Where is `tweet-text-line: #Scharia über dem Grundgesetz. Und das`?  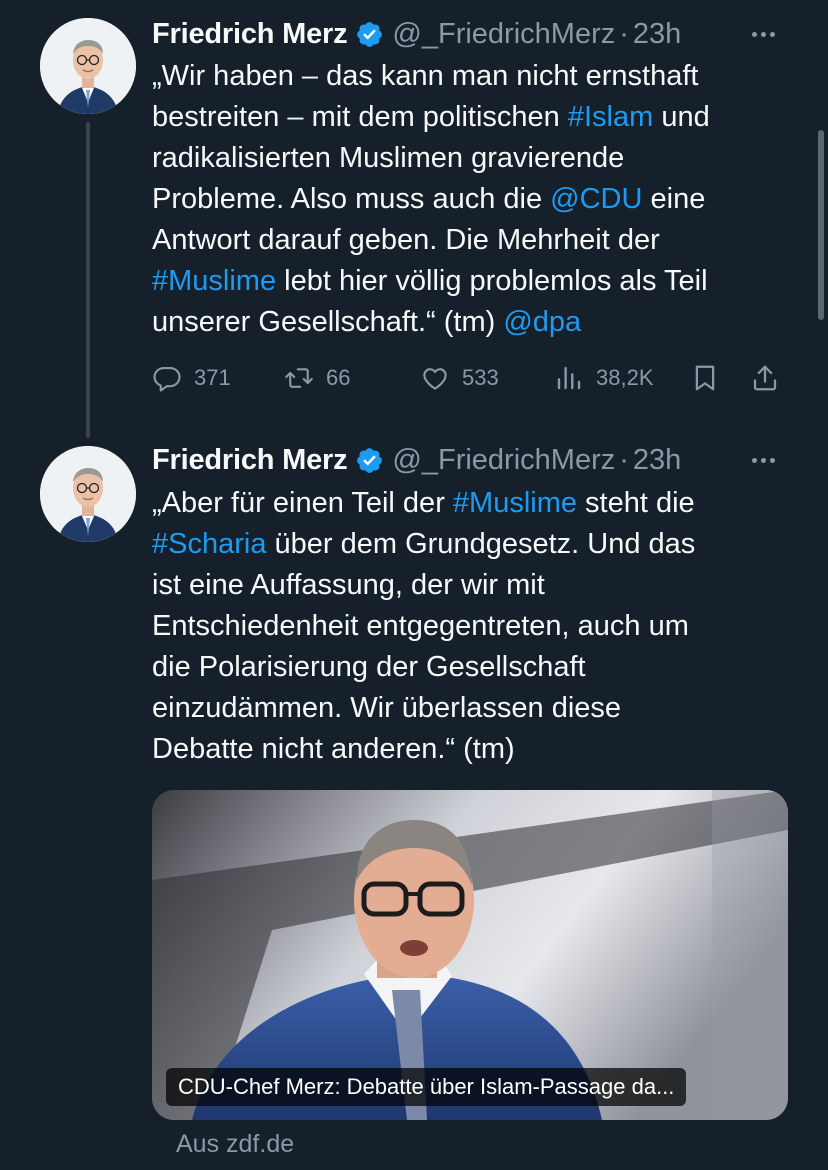
tweet-text-line: #Scharia über dem Grundgesetz. Und das is located at coordinates (477, 544).